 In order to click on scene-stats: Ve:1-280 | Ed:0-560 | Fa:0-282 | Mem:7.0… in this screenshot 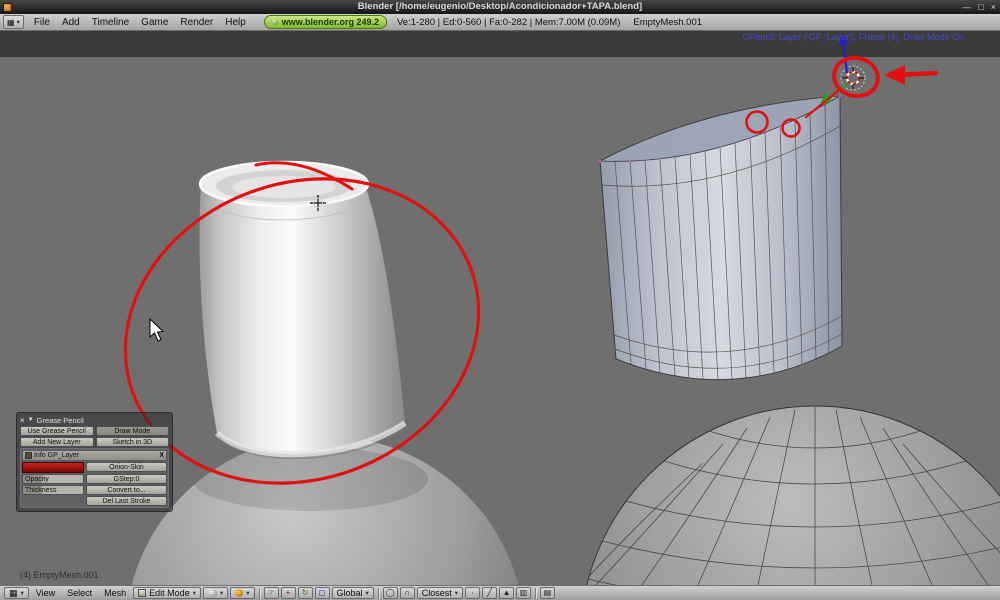, I will do `click(509, 22)`.